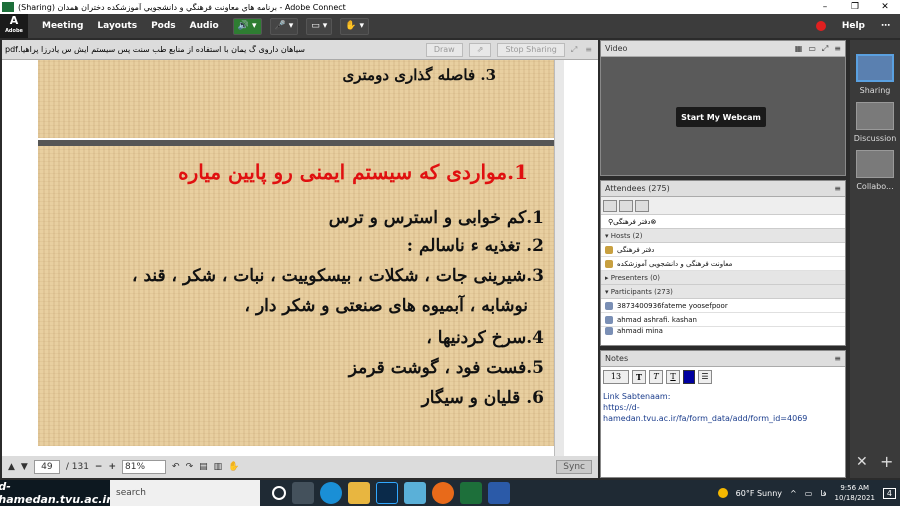 The width and height of the screenshot is (900, 506). Describe the element at coordinates (176, 467) in the screenshot. I see `undo-icon: ↶` at that location.